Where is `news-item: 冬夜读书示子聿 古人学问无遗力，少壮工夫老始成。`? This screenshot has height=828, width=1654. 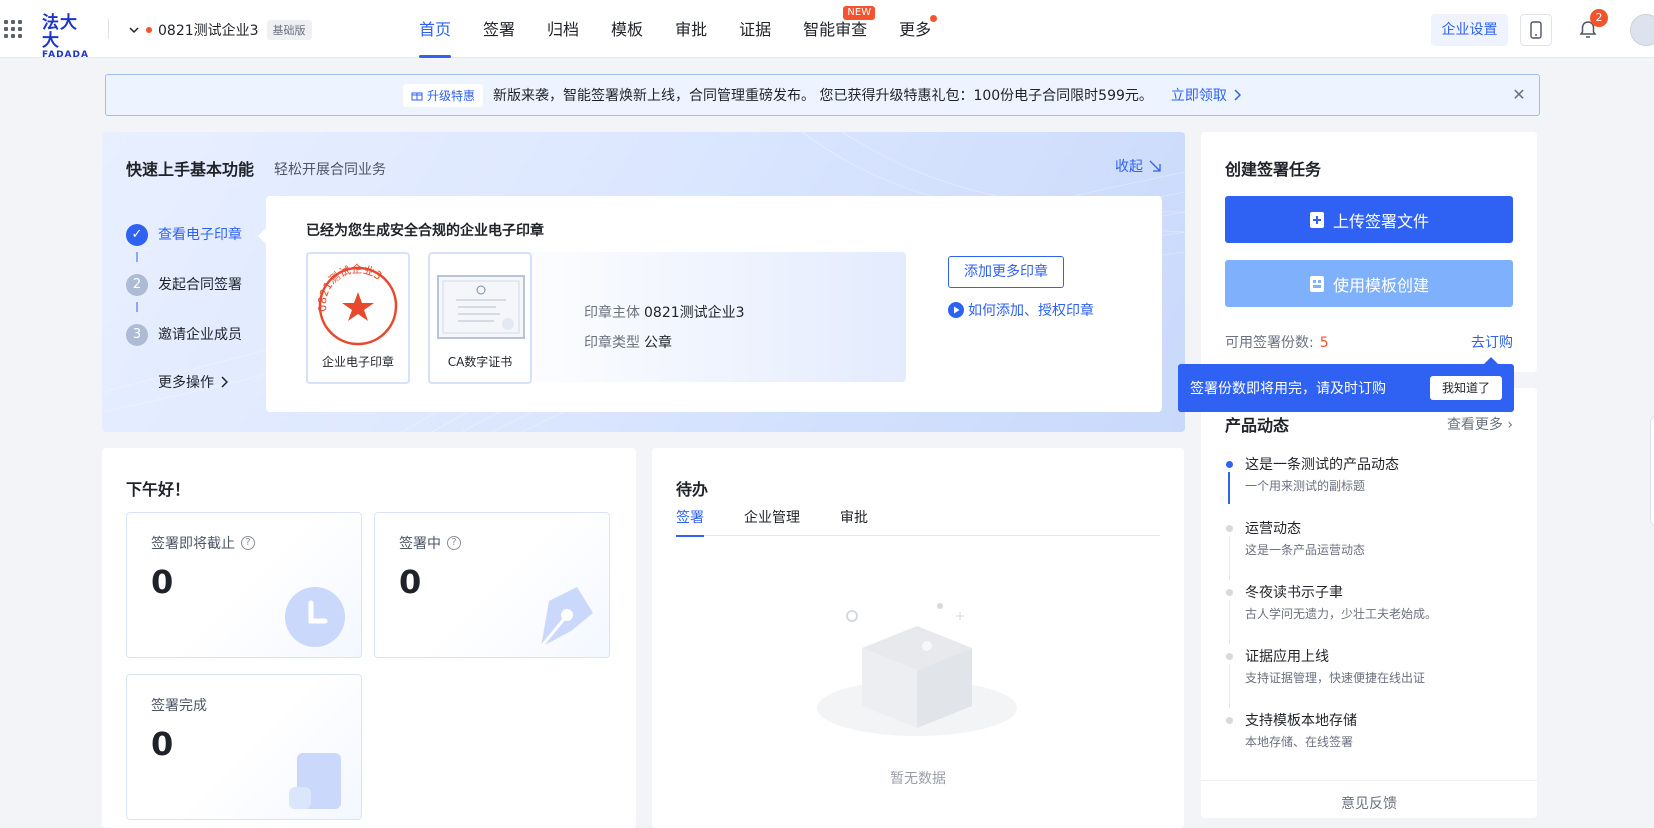 news-item: 冬夜读书示子聿 古人学问无遗力，少壮工夫老始成。 is located at coordinates (1370, 614).